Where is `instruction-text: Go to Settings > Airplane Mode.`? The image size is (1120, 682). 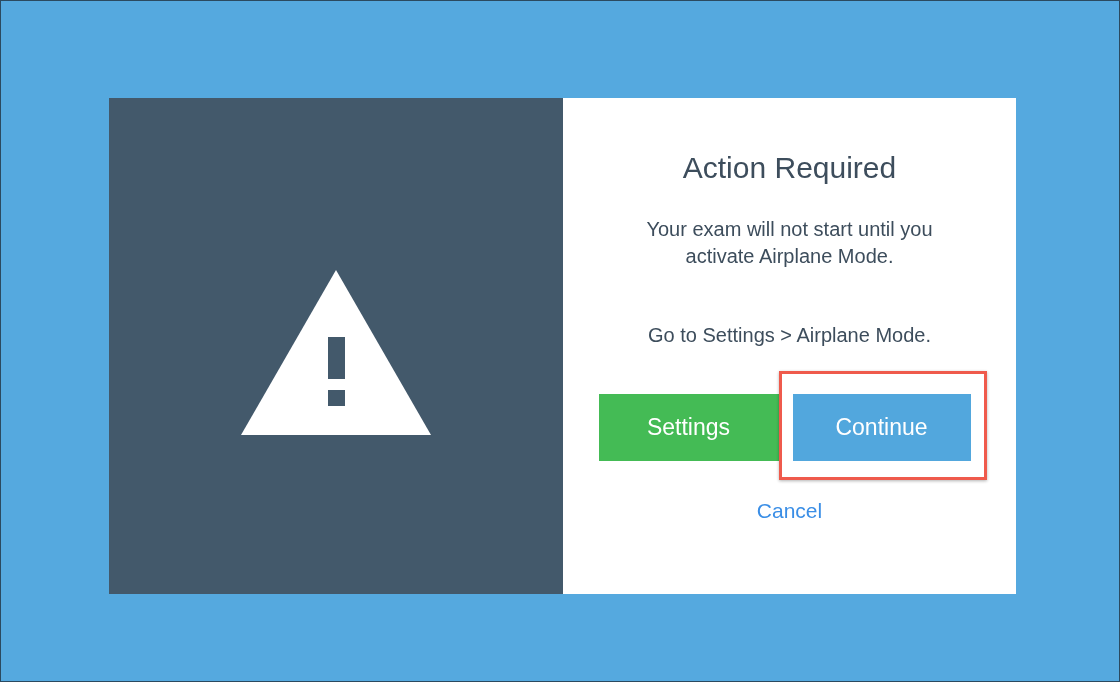 instruction-text: Go to Settings > Airplane Mode. is located at coordinates (789, 335).